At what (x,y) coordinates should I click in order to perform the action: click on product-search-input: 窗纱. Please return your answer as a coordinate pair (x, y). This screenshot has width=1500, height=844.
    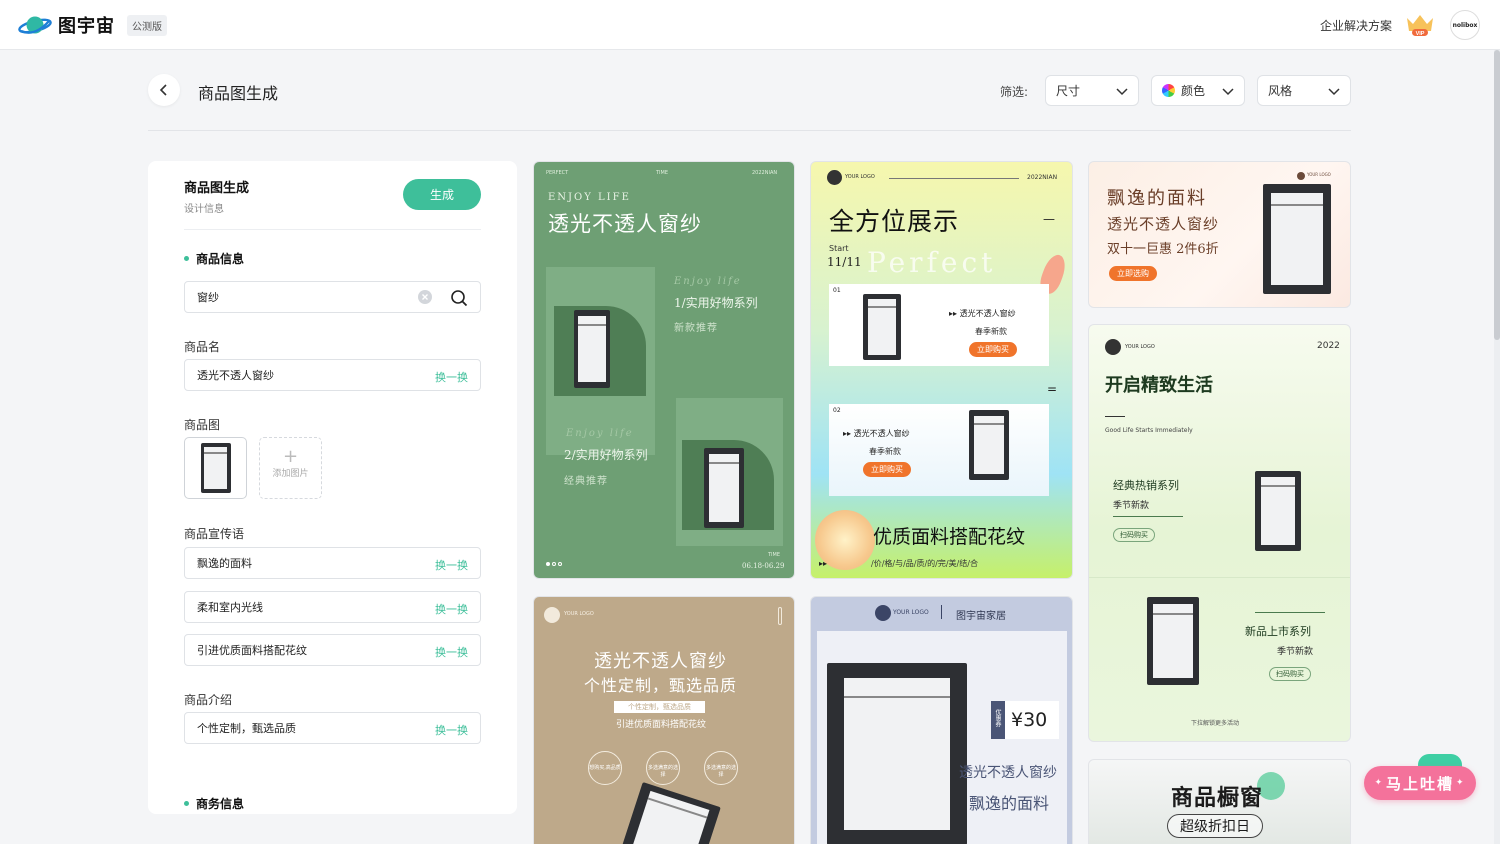
    Looking at the image, I should click on (332, 297).